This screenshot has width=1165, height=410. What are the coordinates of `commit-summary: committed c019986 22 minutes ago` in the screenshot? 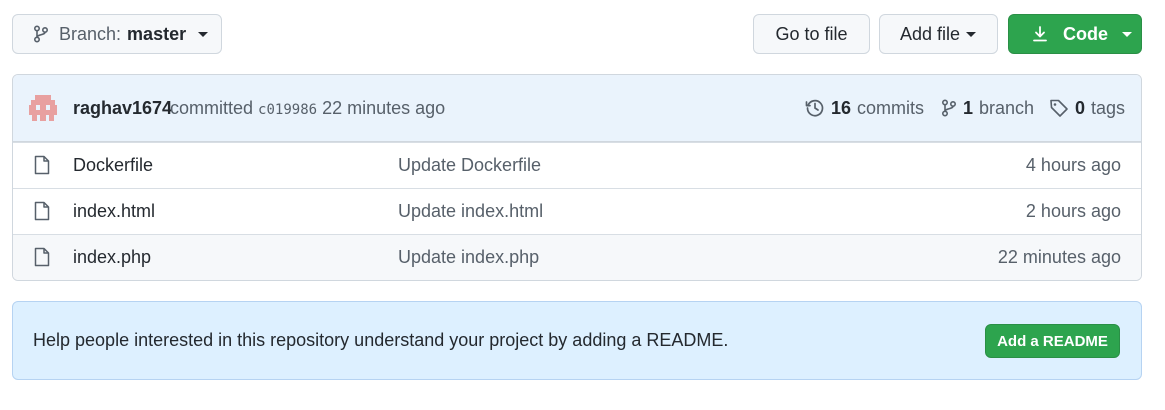 It's located at (307, 108).